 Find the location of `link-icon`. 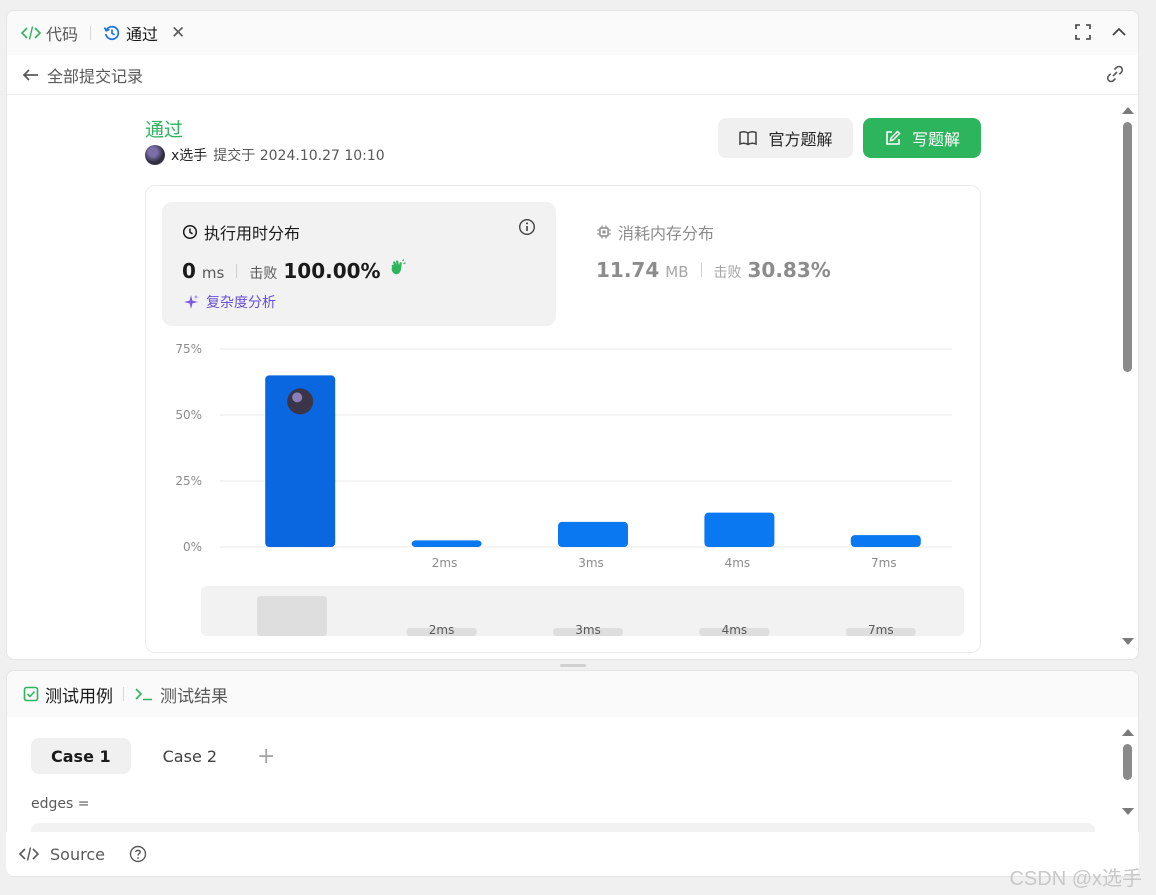

link-icon is located at coordinates (1115, 74).